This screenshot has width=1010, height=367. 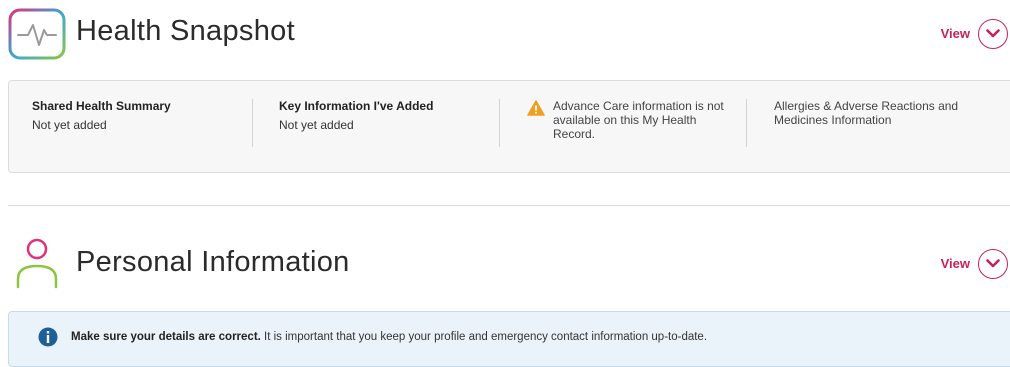 What do you see at coordinates (137, 115) in the screenshot?
I see `shared-health-summary: Shared Health Summary Not yet added` at bounding box center [137, 115].